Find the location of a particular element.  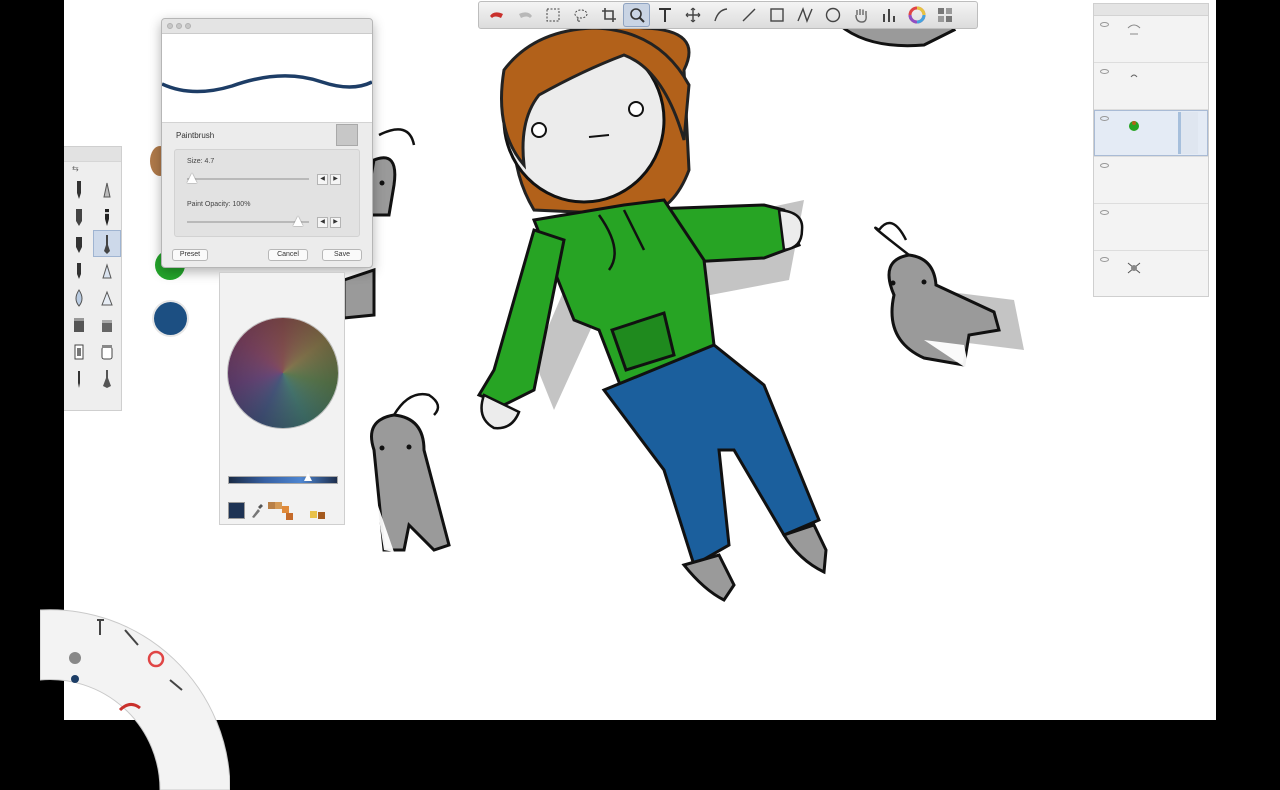

rectangle-button is located at coordinates (776, 15).